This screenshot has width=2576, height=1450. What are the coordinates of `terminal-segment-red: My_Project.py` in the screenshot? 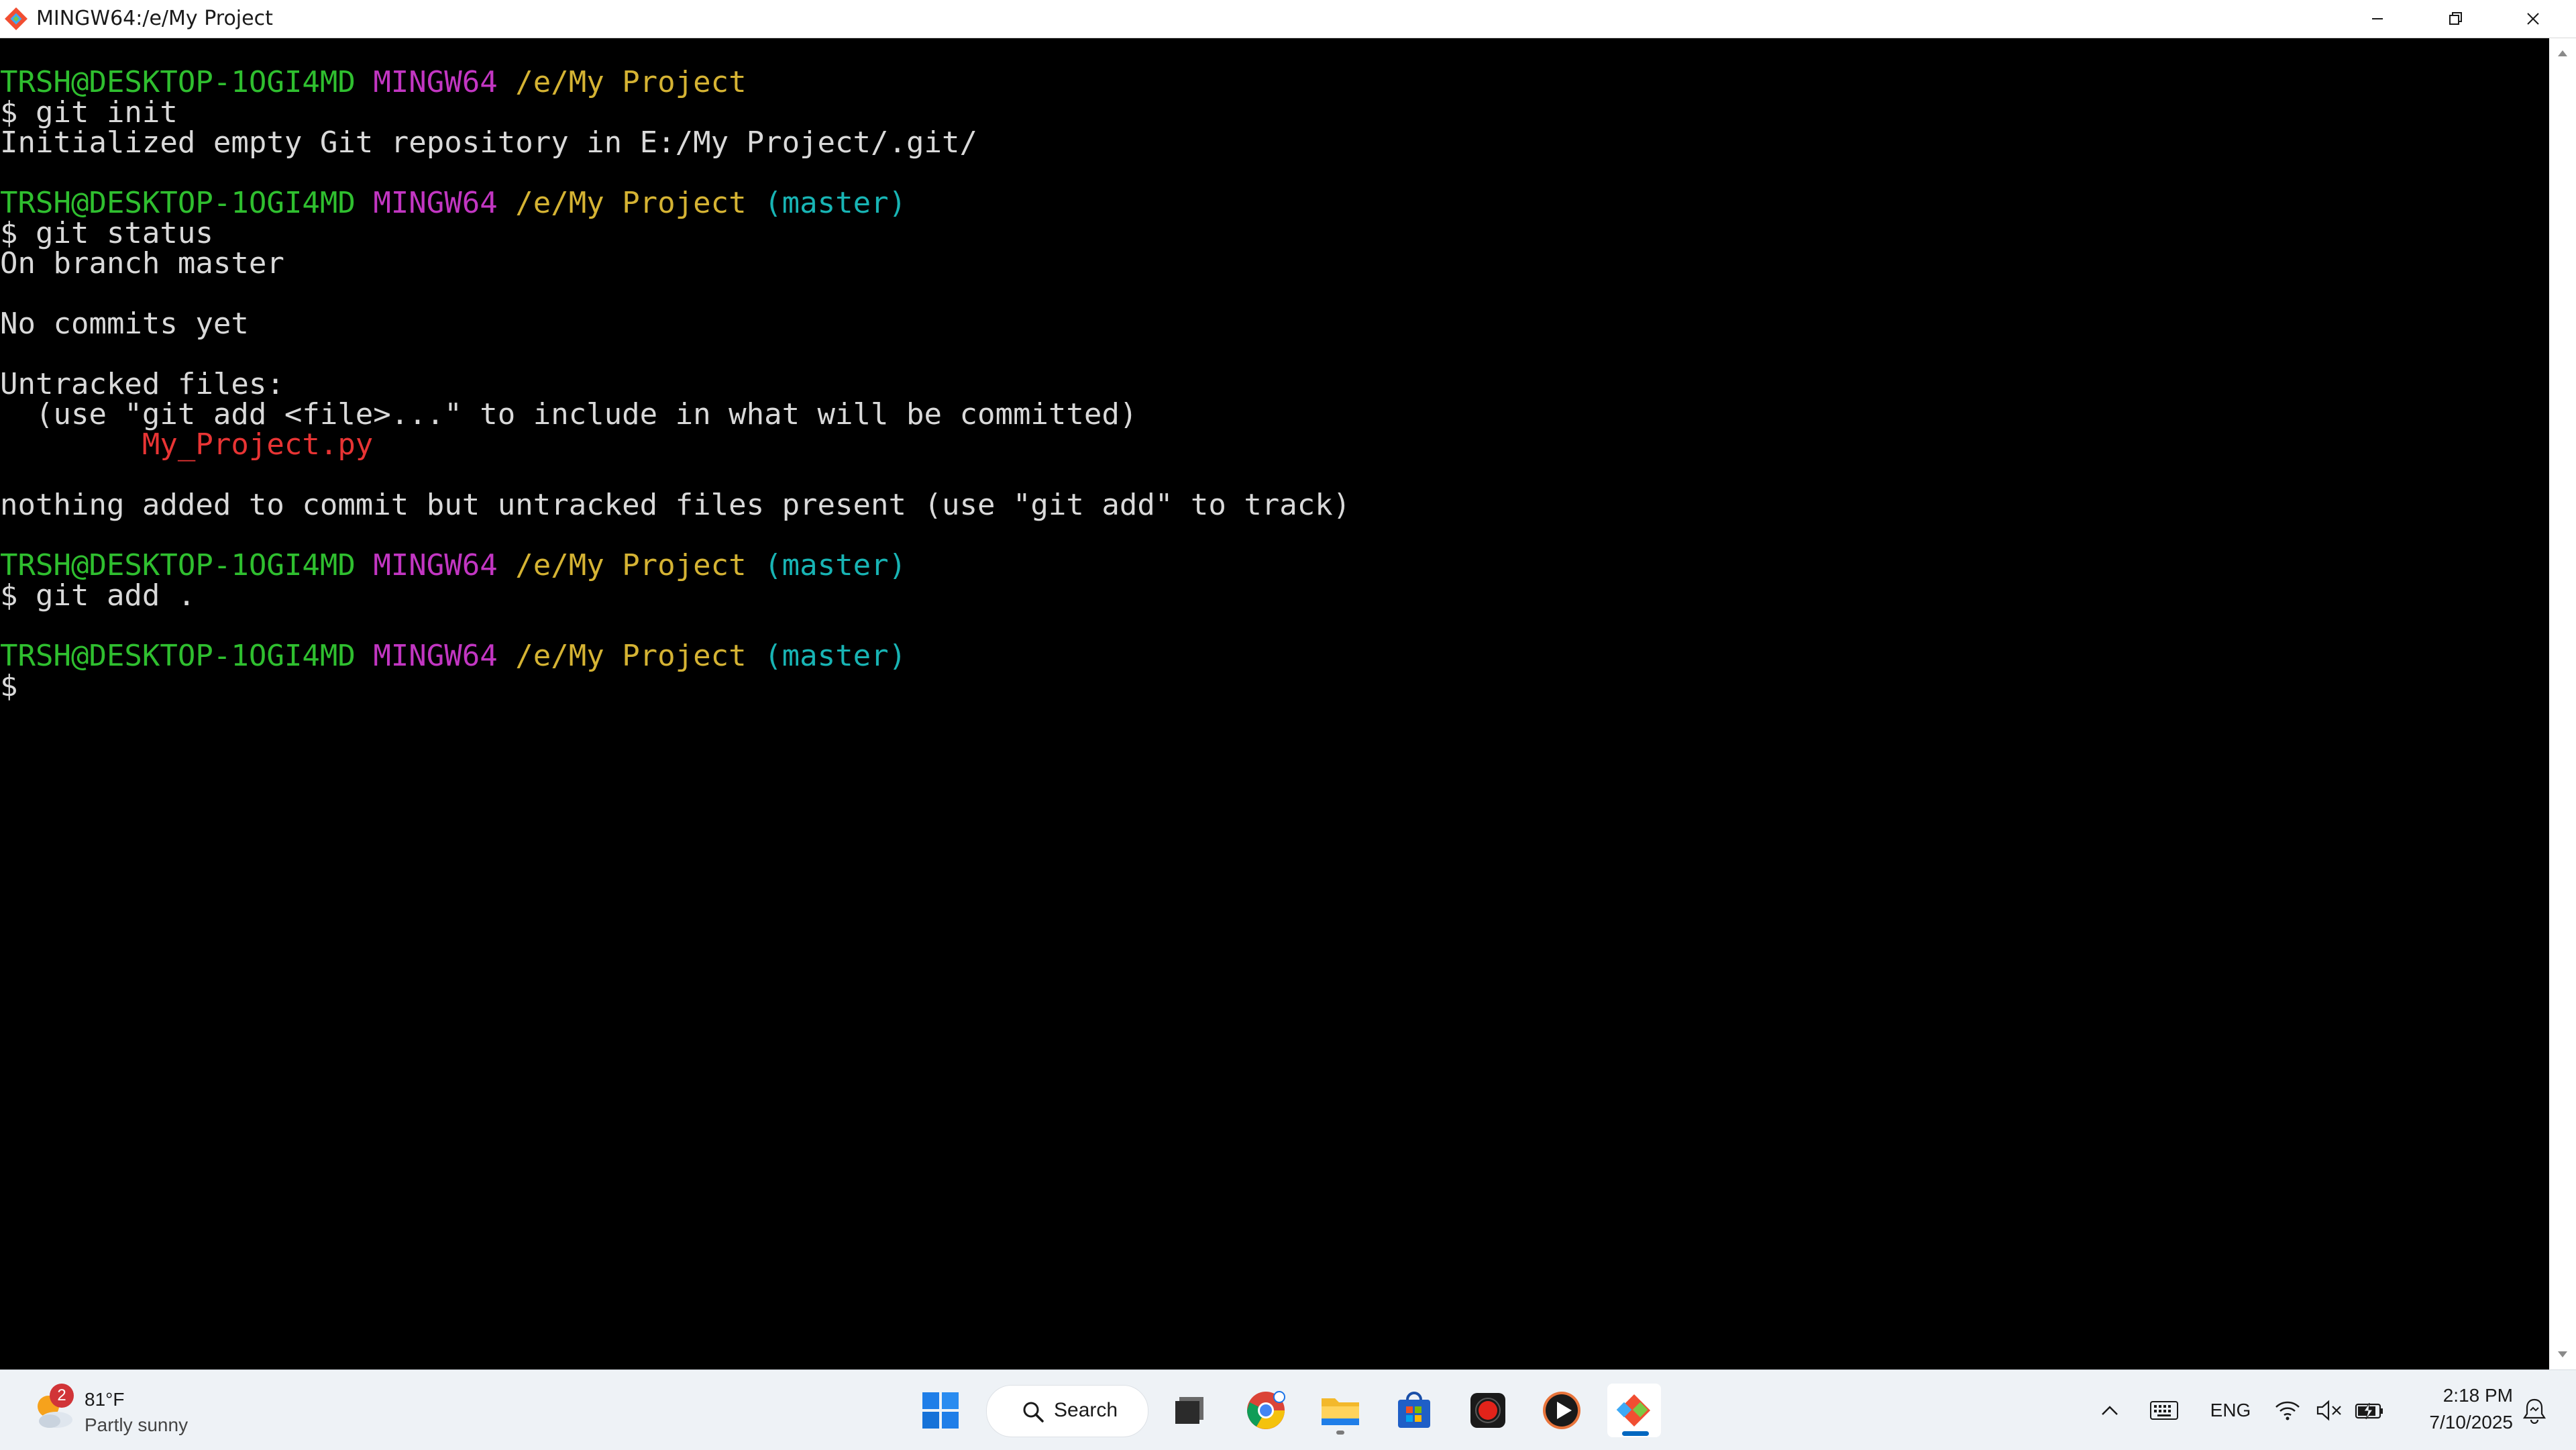 It's located at (258, 444).